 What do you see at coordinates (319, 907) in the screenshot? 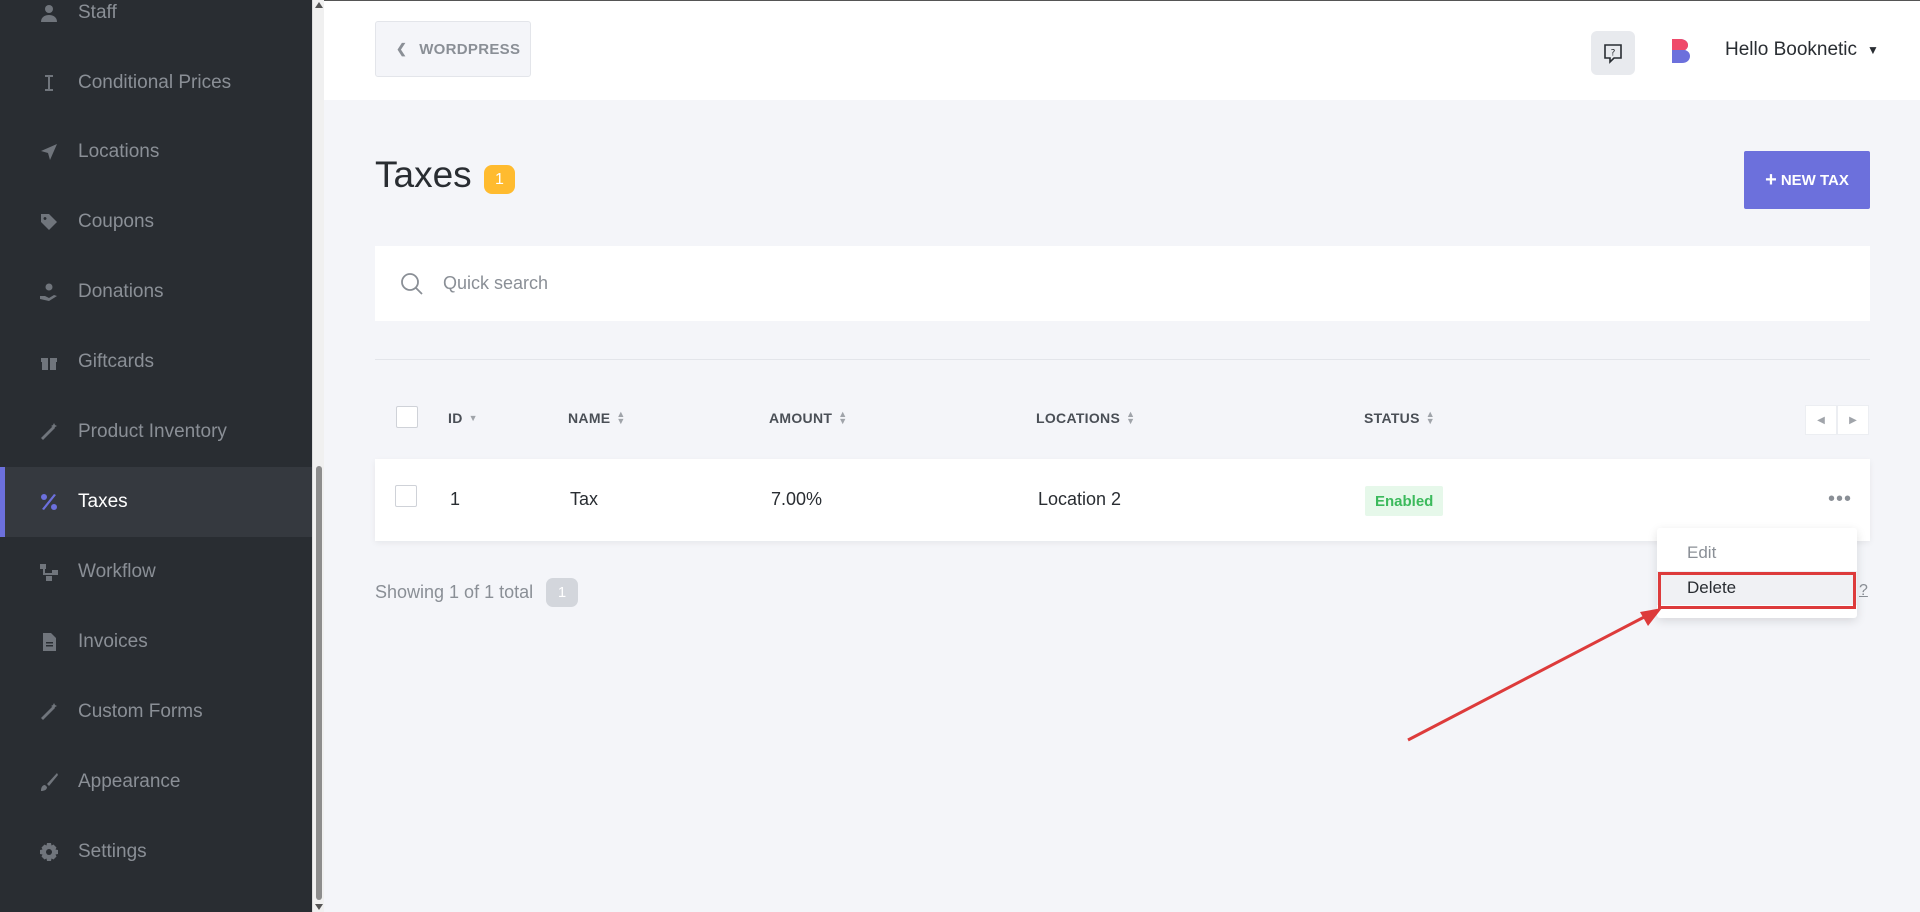
I see `scroll-down-arrow-icon` at bounding box center [319, 907].